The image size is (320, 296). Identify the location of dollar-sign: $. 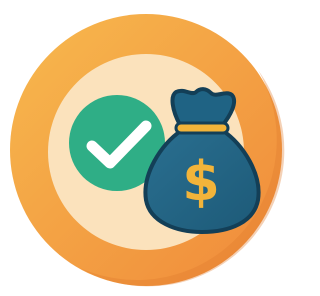
(201, 181).